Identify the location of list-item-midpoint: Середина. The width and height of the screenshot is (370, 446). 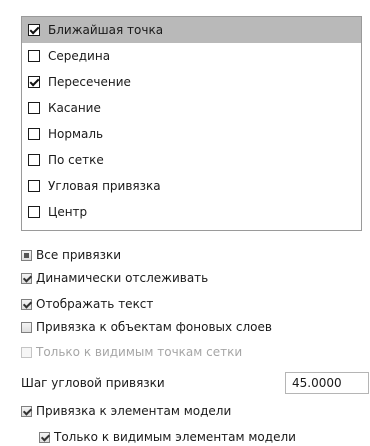
(191, 56).